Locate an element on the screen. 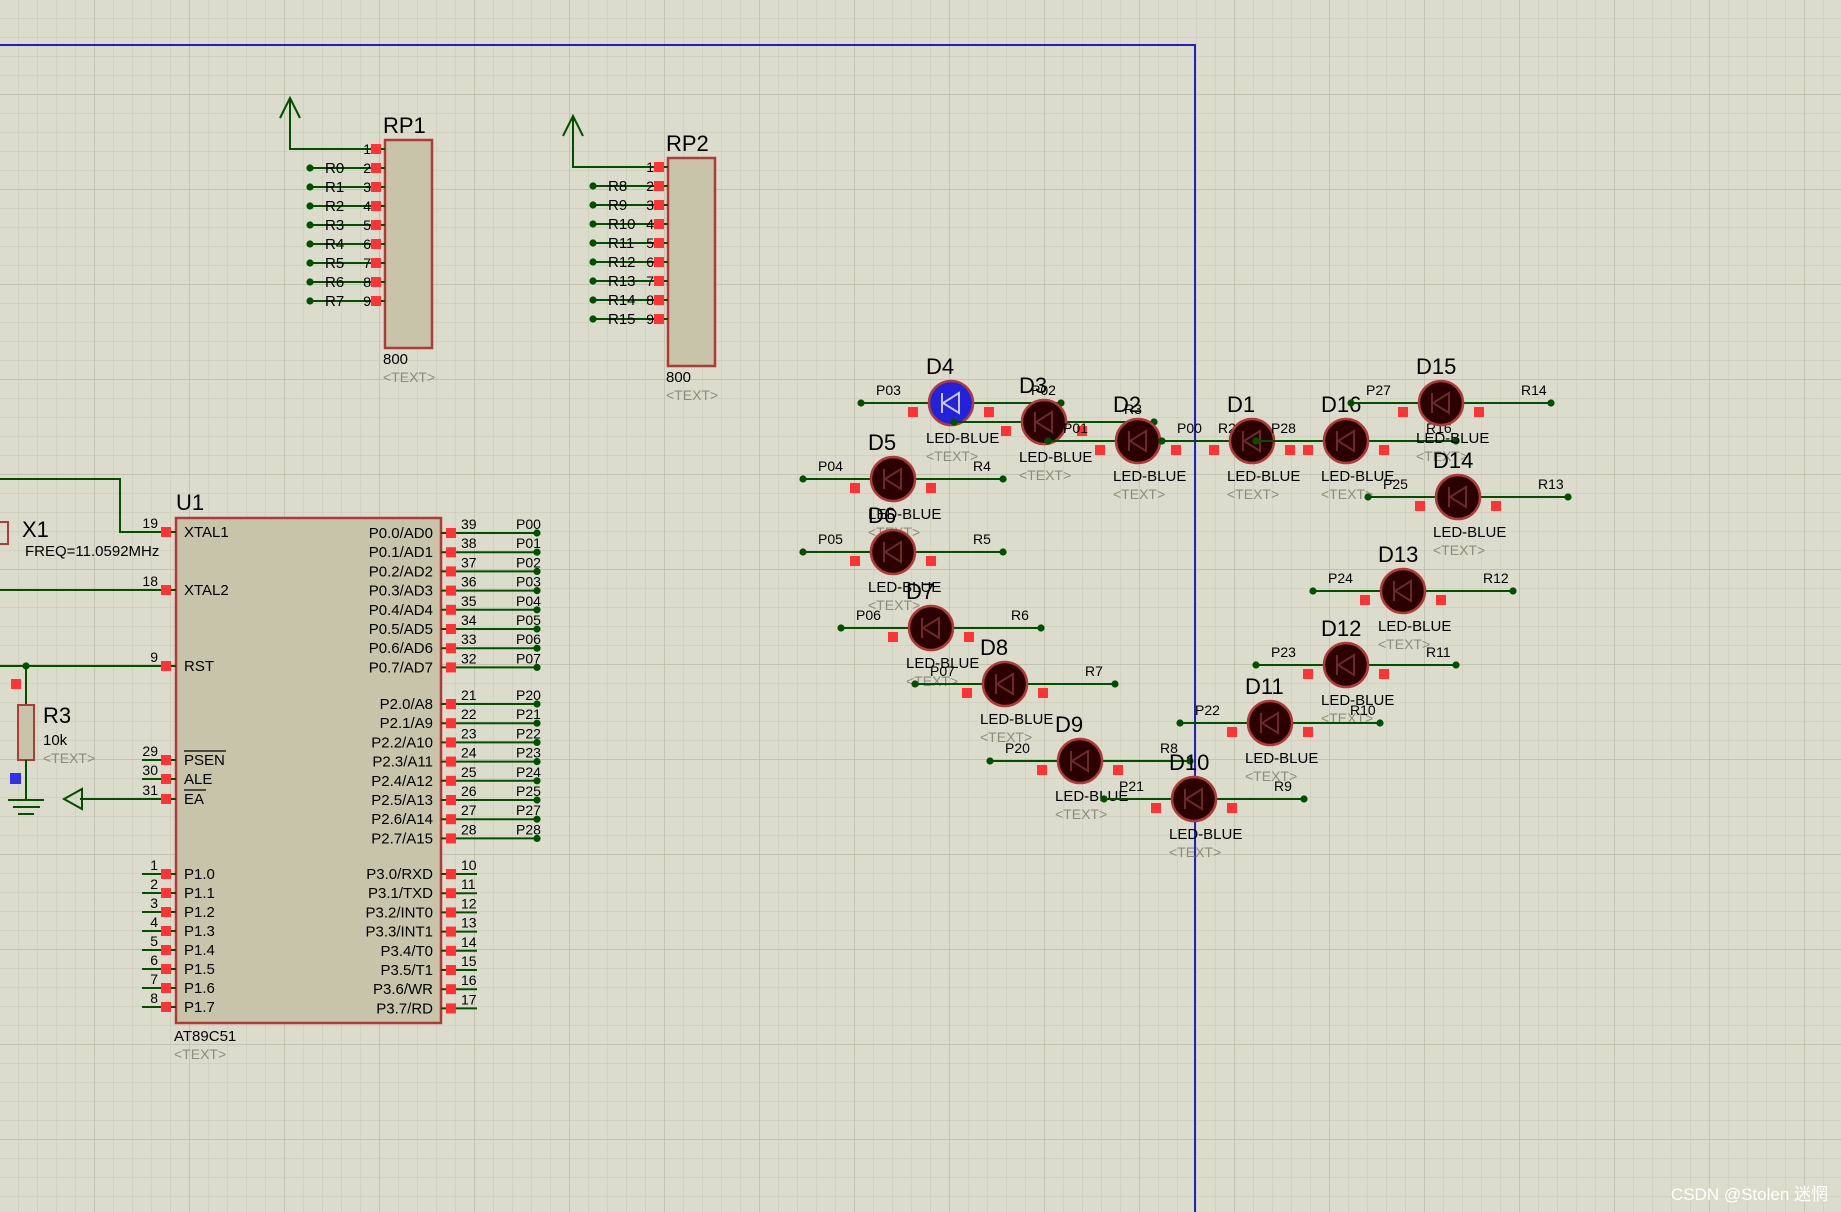  rp1-body is located at coordinates (408, 244).